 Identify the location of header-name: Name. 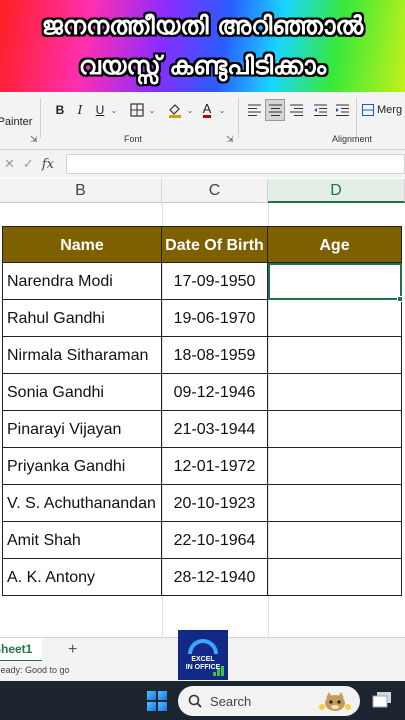
(82, 244).